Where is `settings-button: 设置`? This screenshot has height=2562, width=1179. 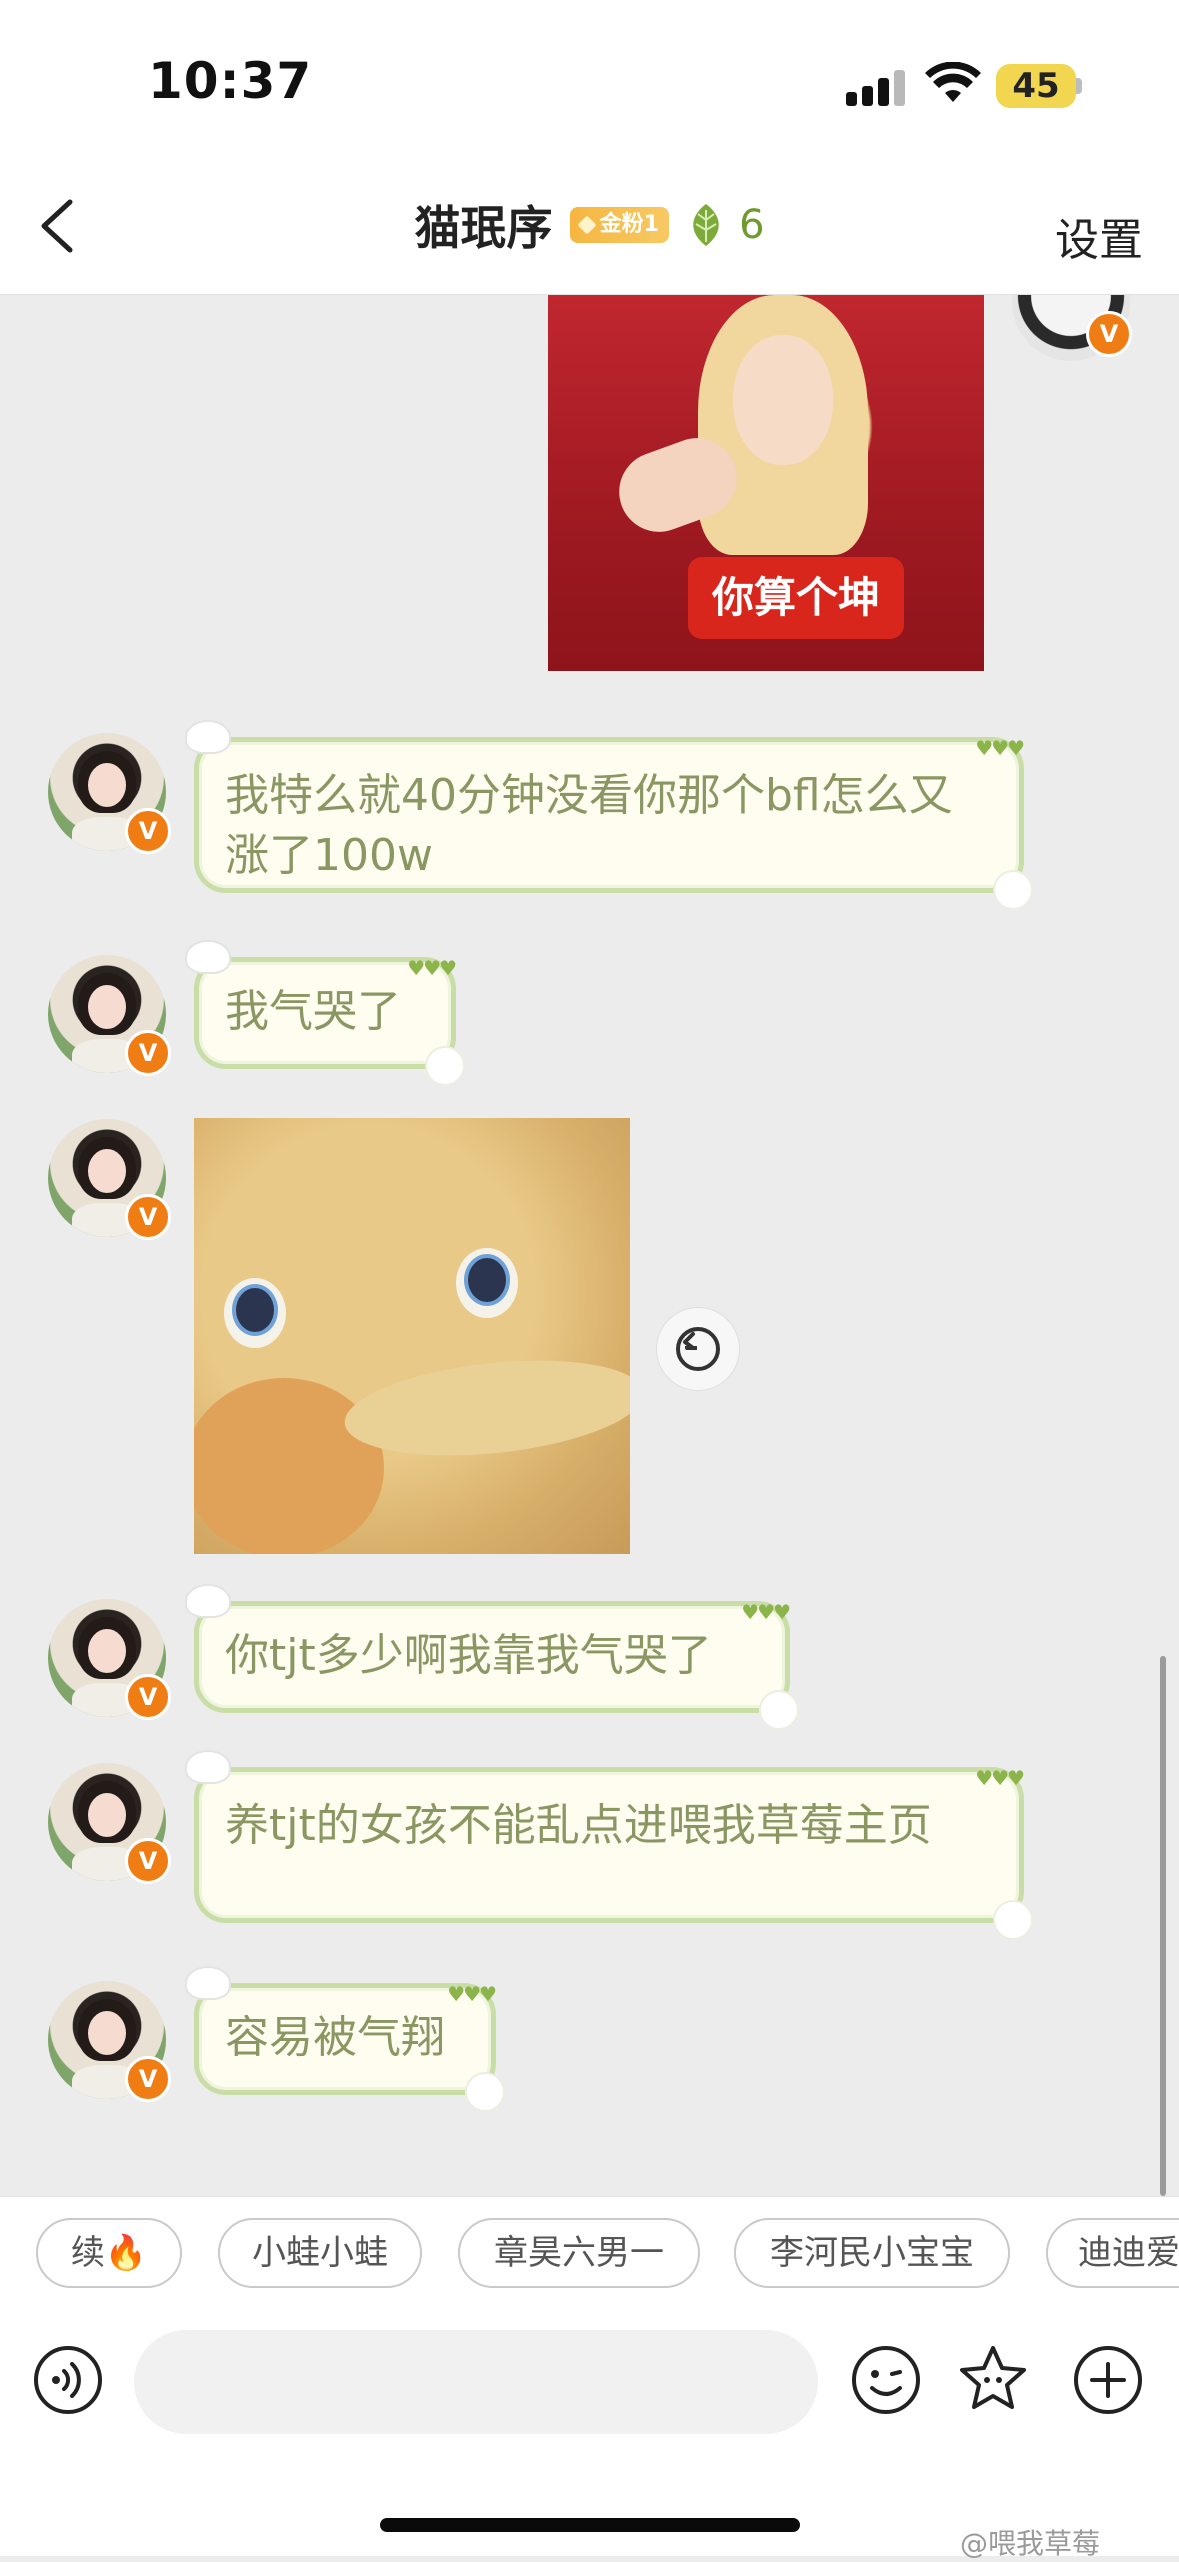 settings-button: 设置 is located at coordinates (1099, 236).